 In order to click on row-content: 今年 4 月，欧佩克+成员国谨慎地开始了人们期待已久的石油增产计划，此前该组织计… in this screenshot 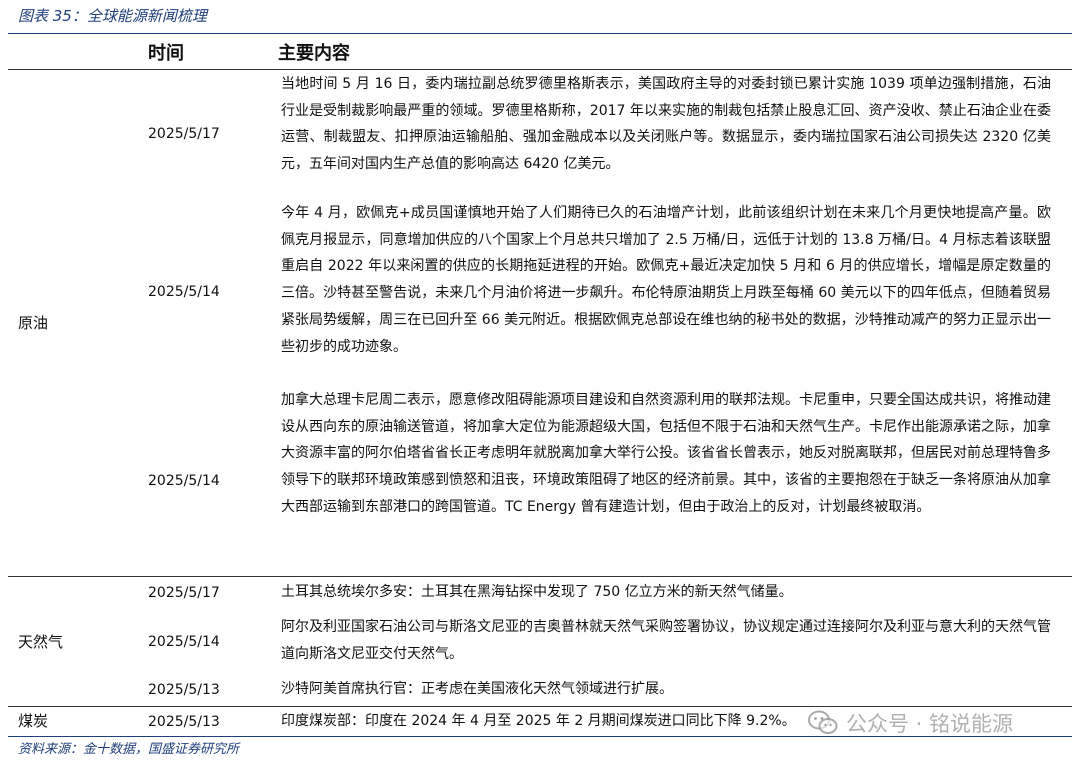, I will do `click(666, 280)`.